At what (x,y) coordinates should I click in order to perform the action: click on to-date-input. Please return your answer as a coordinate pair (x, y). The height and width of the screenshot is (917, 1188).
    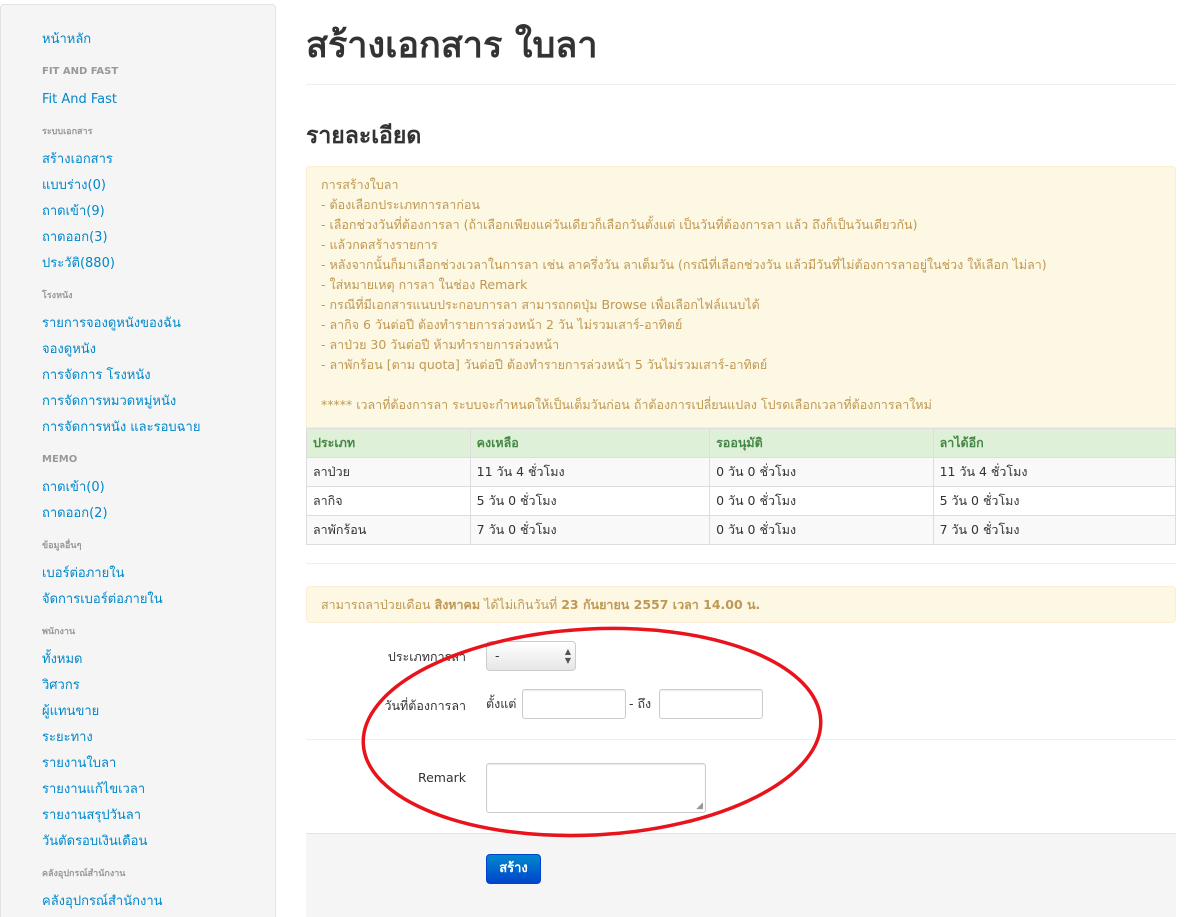
    Looking at the image, I should click on (711, 704).